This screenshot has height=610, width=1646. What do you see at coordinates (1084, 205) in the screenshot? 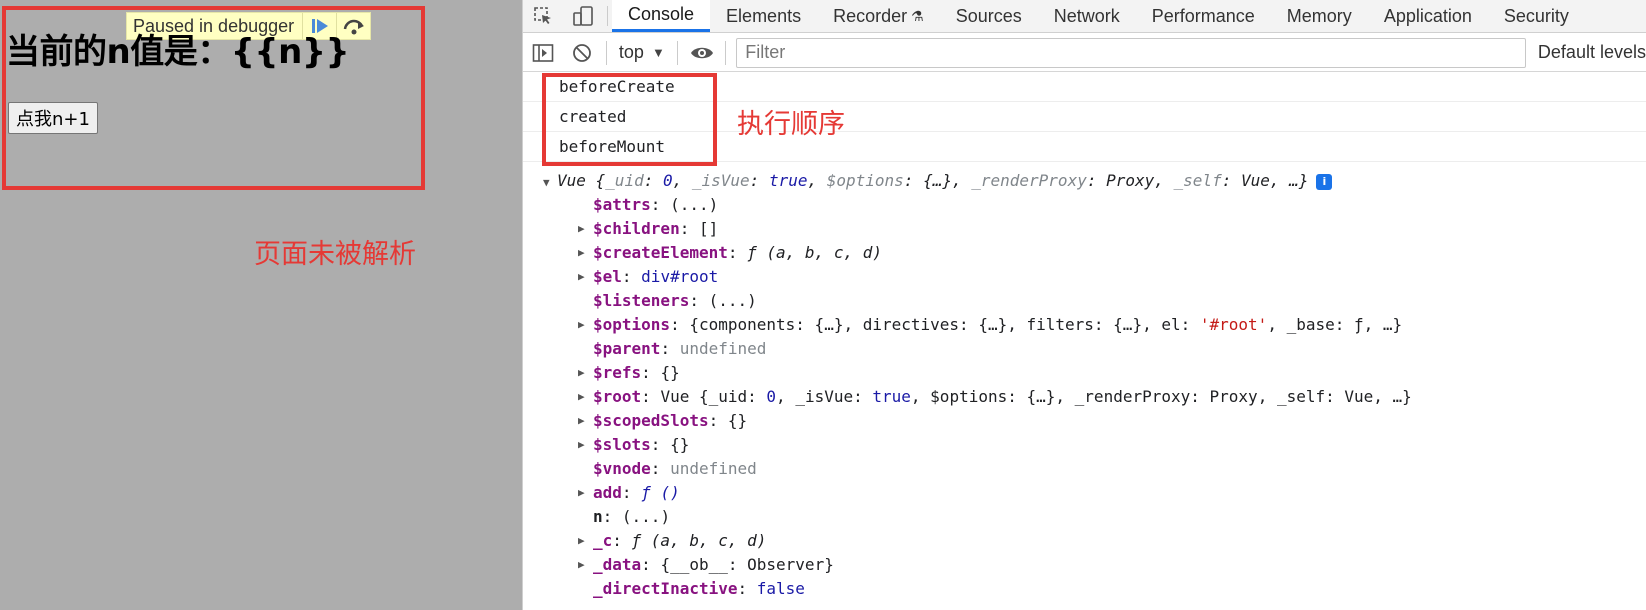
I see `property-row: $attrs: (...)` at bounding box center [1084, 205].